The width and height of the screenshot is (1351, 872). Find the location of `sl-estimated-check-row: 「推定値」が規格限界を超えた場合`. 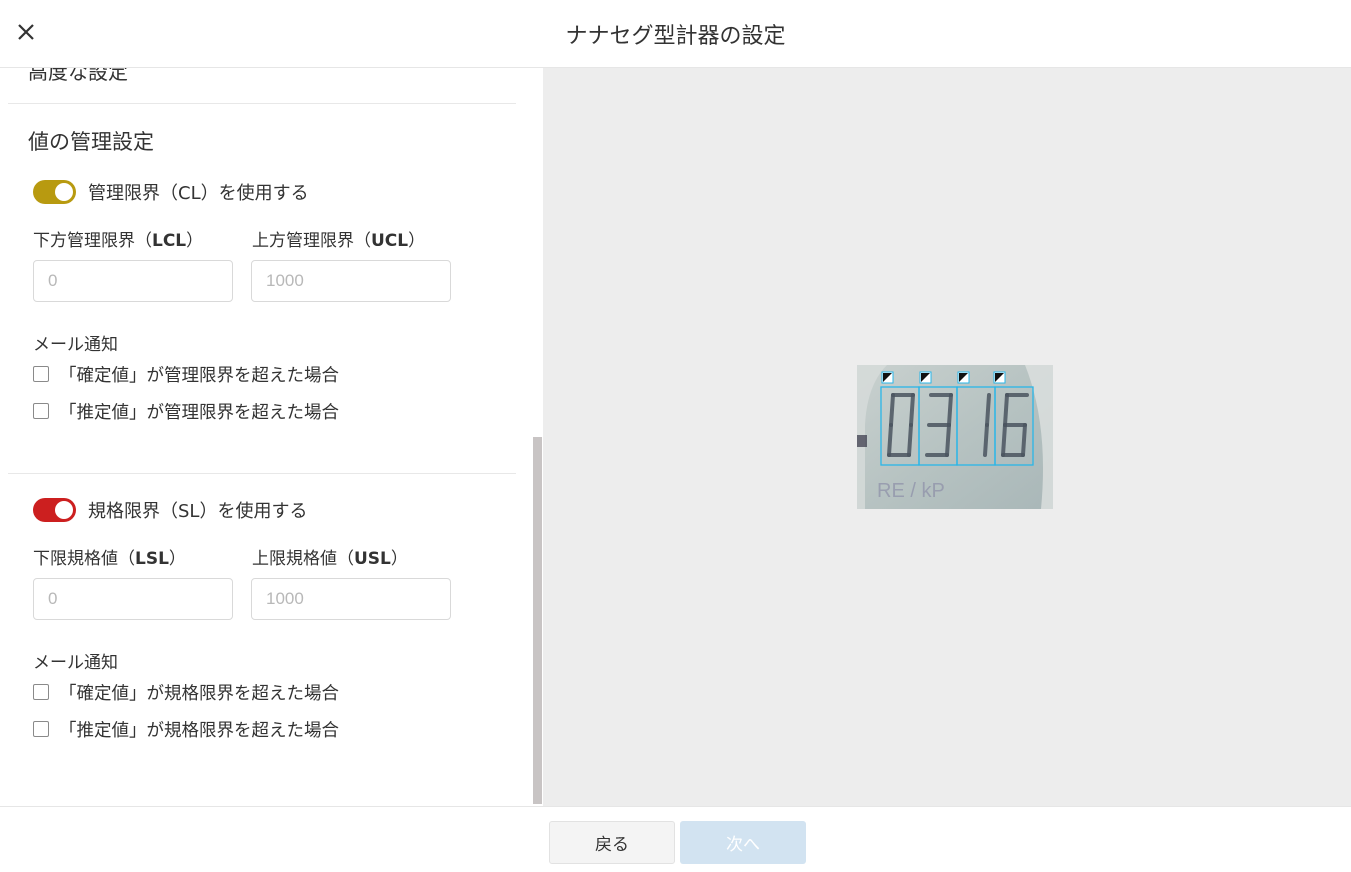

sl-estimated-check-row: 「推定値」が規格限界を超えた場合 is located at coordinates (186, 730).